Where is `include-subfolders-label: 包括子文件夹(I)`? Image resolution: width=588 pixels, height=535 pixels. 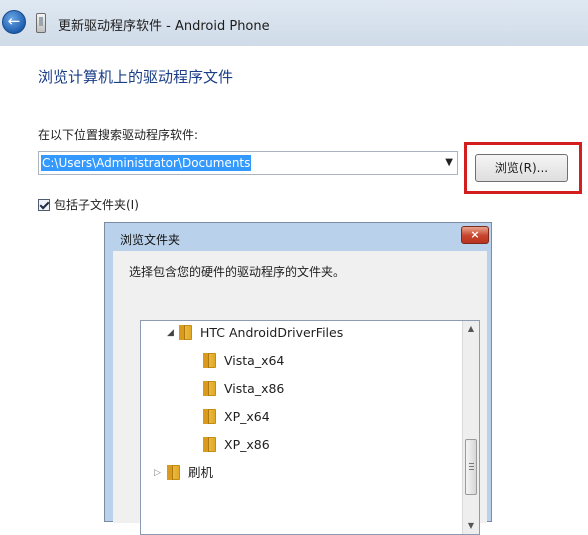
include-subfolders-label: 包括子文件夹(I) is located at coordinates (96, 205).